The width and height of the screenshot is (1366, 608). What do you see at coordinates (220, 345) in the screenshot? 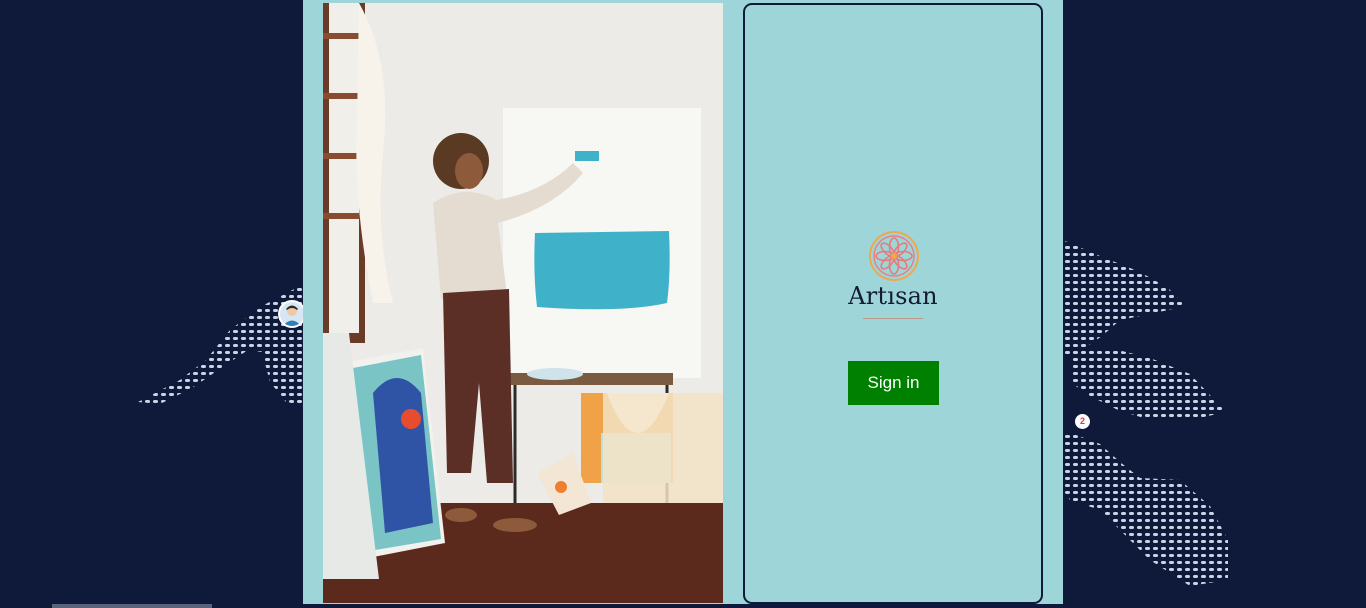
I see `map-land-west` at bounding box center [220, 345].